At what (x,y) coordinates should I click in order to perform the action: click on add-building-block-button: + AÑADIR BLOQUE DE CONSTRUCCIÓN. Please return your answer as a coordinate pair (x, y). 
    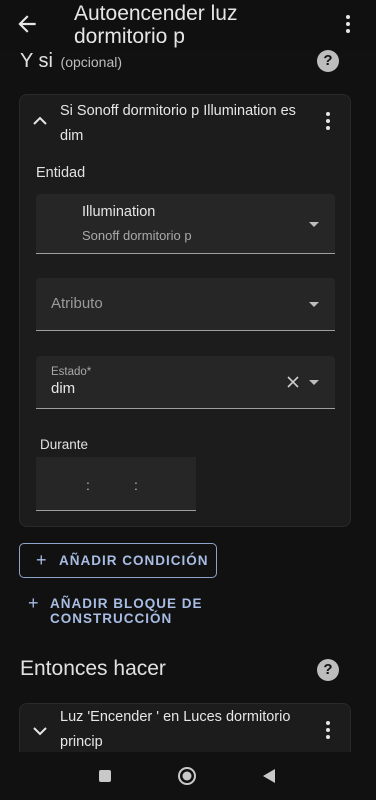
    Looking at the image, I should click on (178, 609).